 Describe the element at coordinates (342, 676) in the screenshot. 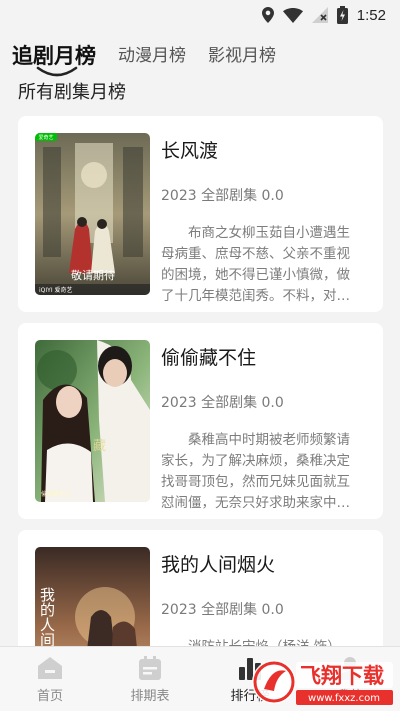

I see `watermark-text: 飞翔下载` at that location.